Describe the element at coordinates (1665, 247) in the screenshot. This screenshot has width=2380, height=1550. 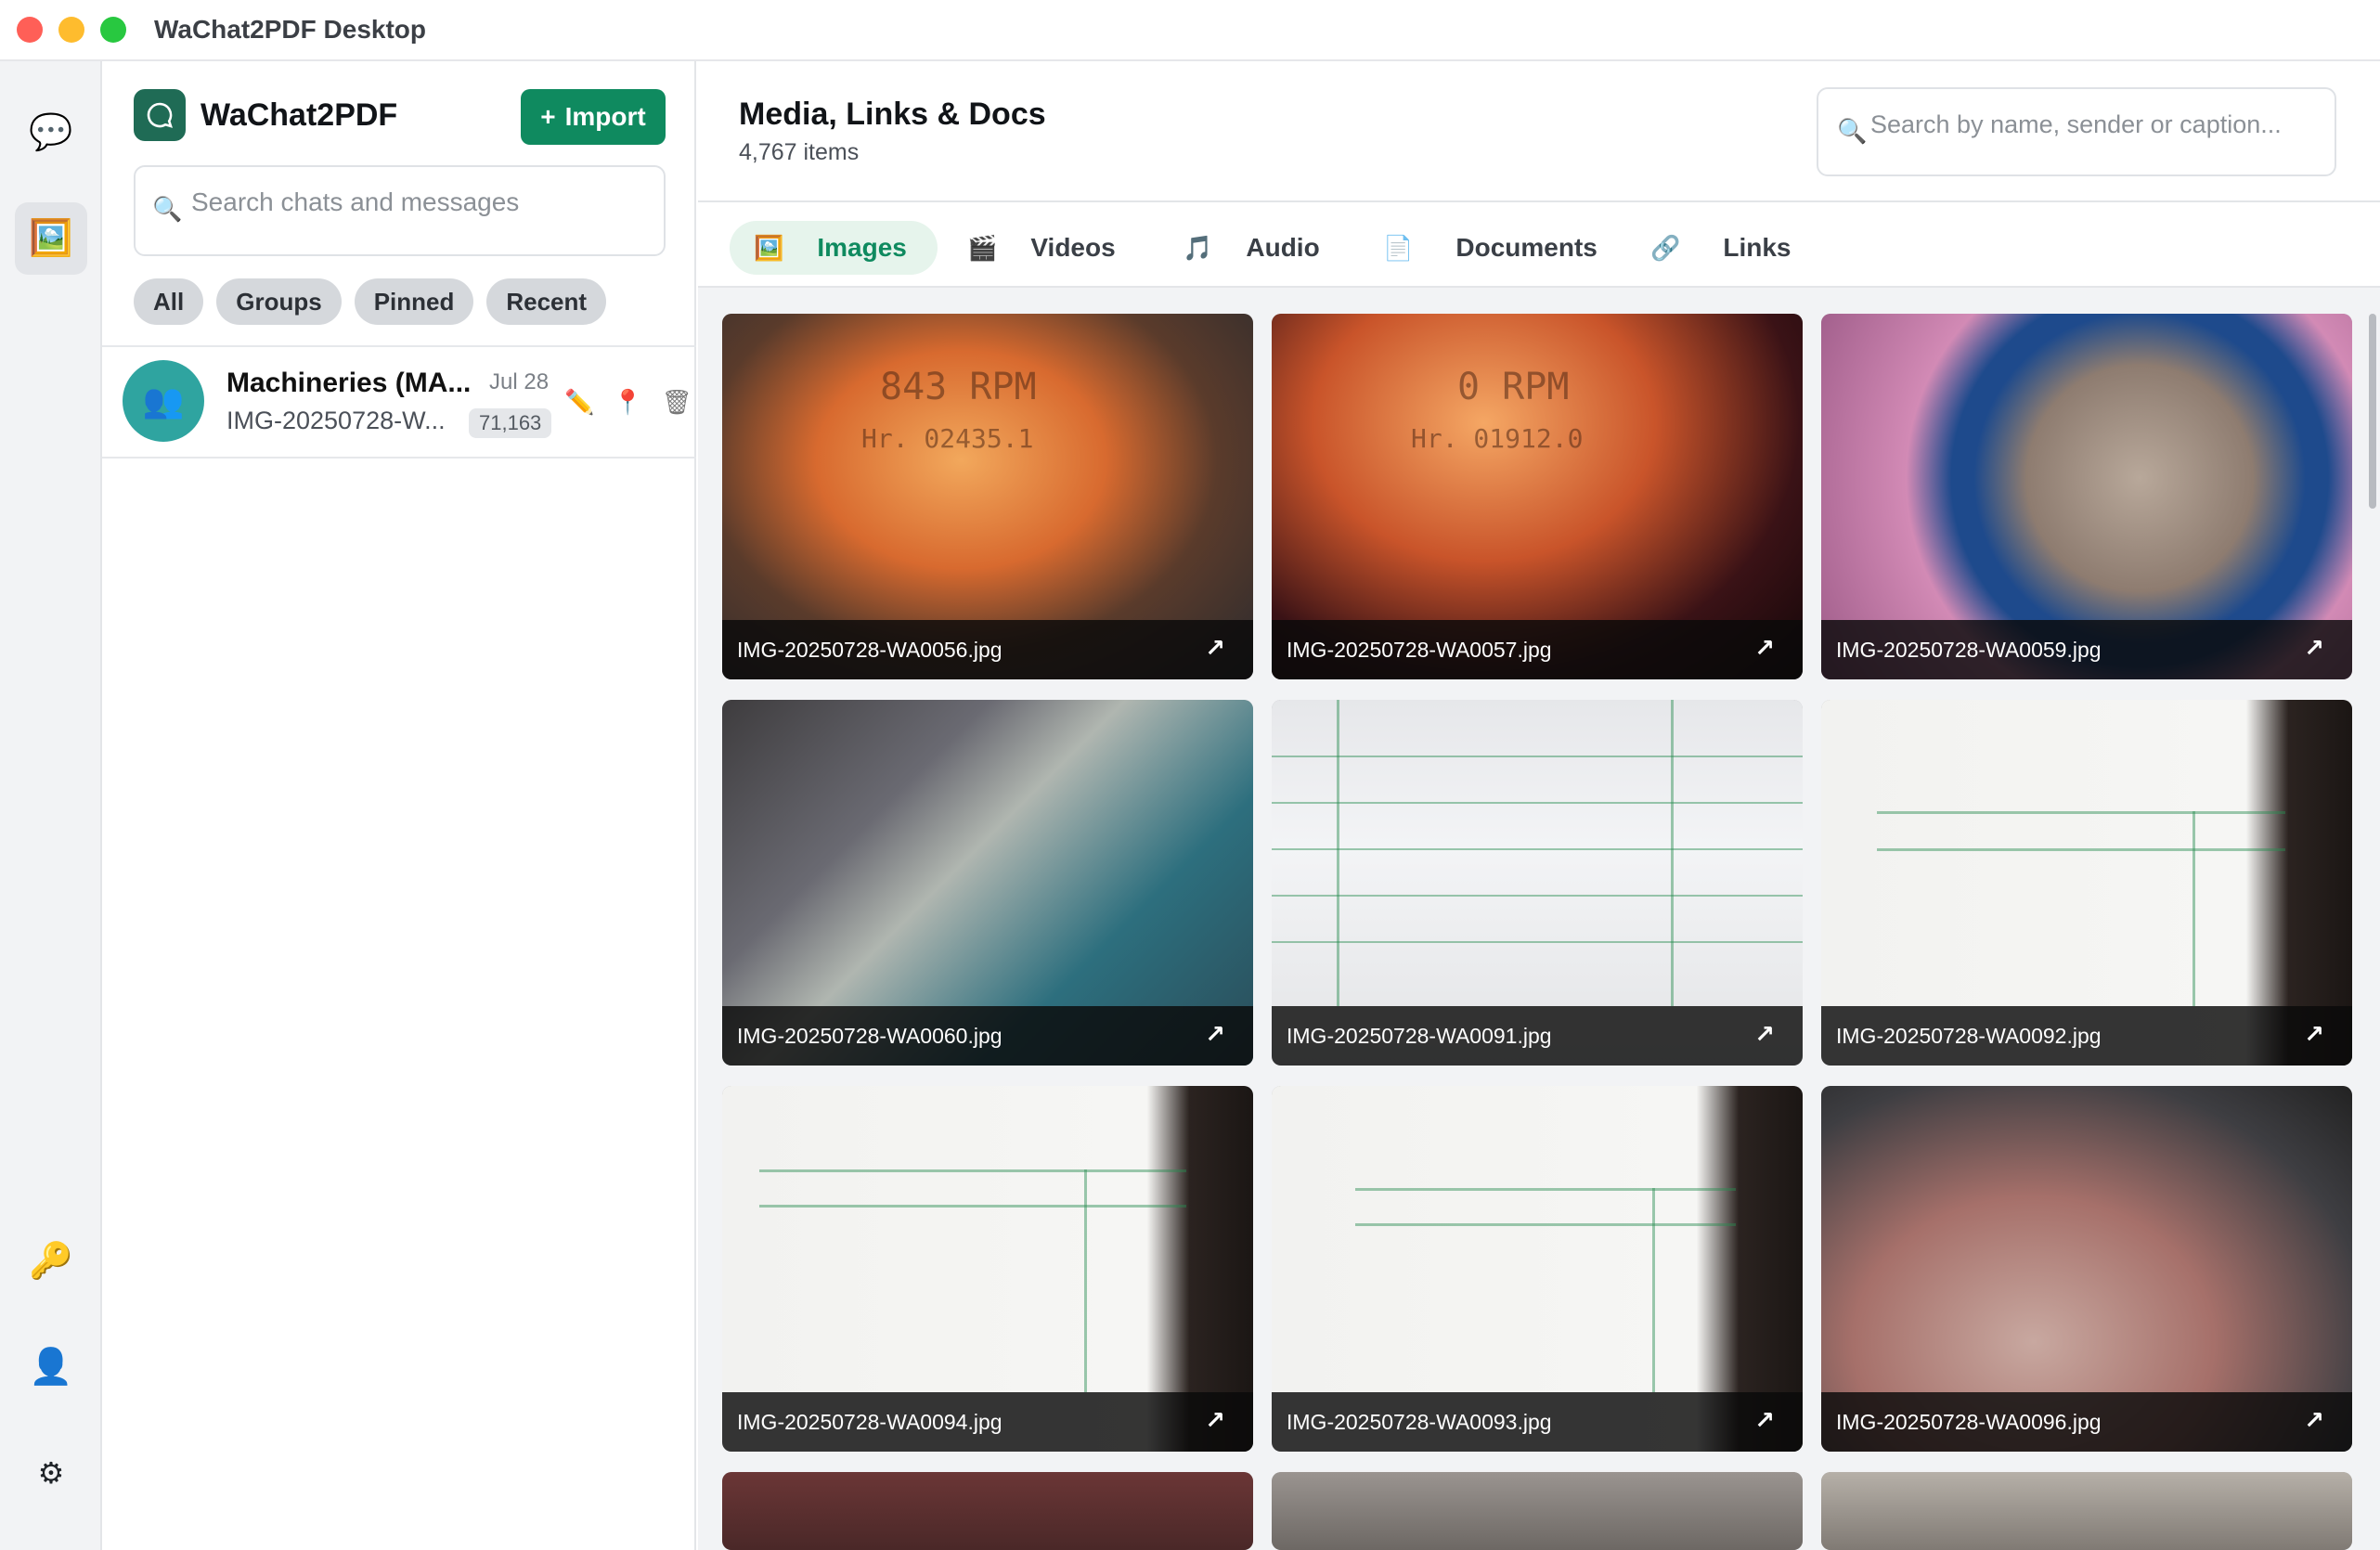
I see `link-icon: 🔗` at that location.